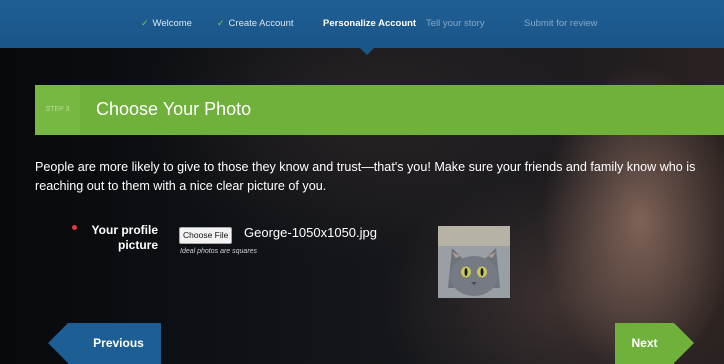 This screenshot has height=364, width=724. I want to click on section-header: STEP 3 Choose Your Photo, so click(379, 110).